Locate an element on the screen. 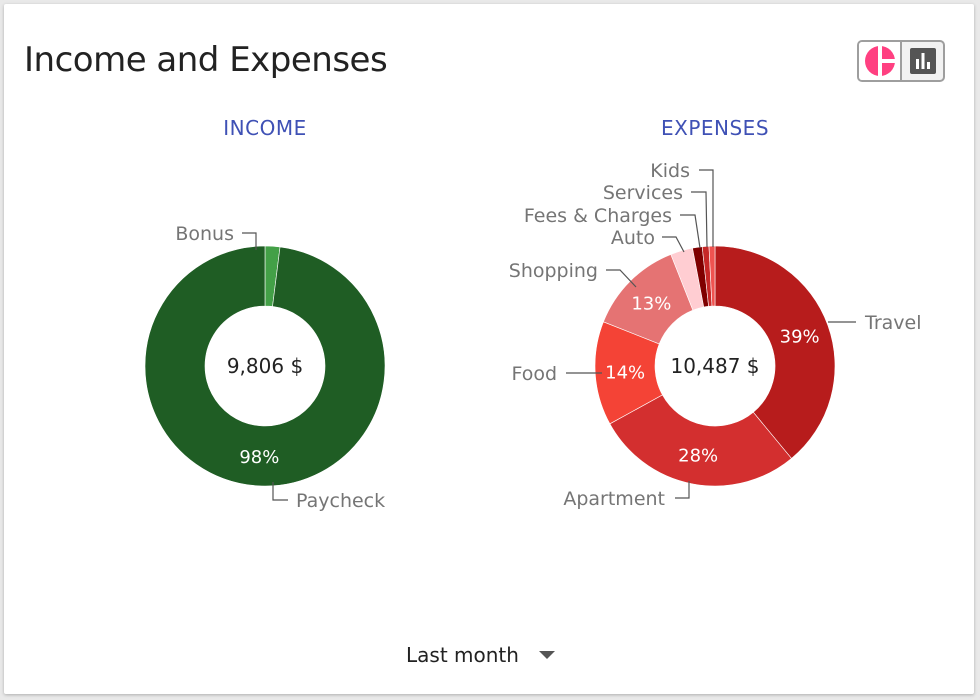 The height and width of the screenshot is (700, 980). slice-label-bonus: Bonus is located at coordinates (204, 234).